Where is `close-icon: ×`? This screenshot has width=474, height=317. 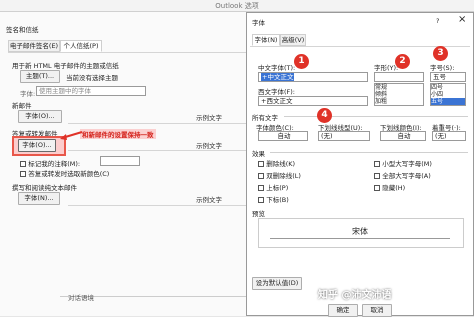
close-icon: × is located at coordinates (462, 19).